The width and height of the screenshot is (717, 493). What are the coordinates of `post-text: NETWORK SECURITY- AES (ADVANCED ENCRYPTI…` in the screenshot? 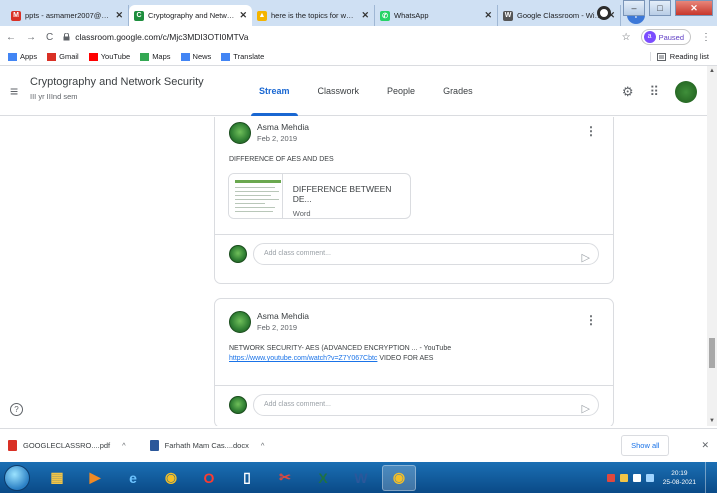 It's located at (340, 348).